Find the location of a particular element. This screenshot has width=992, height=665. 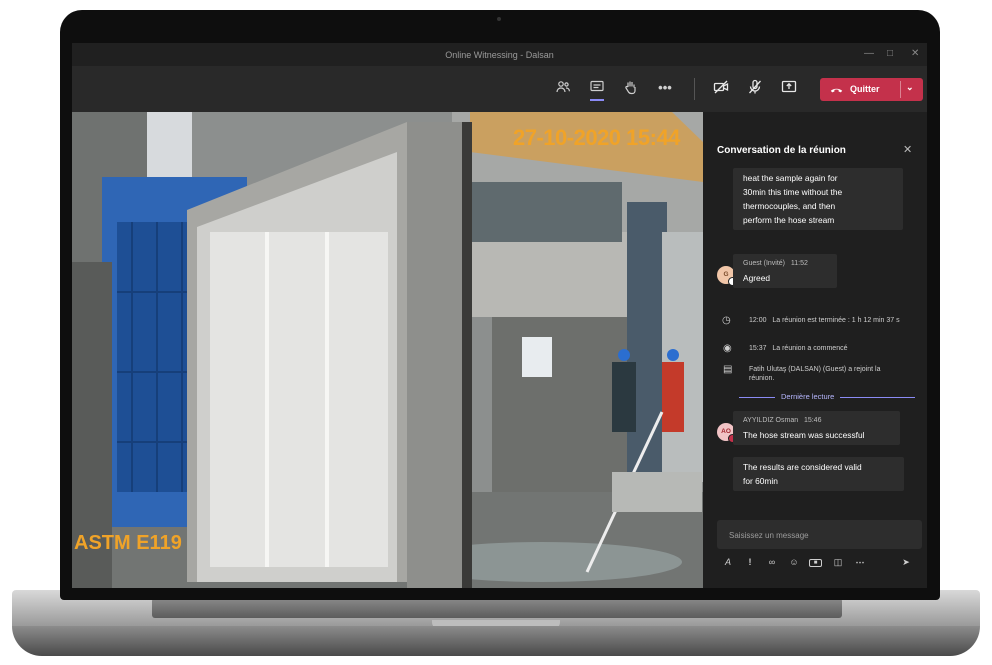

meeting-toolbar: ••• Quitter ⌄ is located at coordinates (499, 89).